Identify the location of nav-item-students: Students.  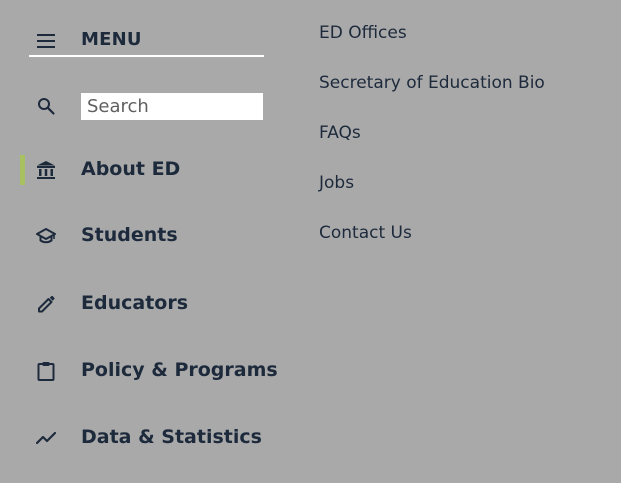
(150, 236).